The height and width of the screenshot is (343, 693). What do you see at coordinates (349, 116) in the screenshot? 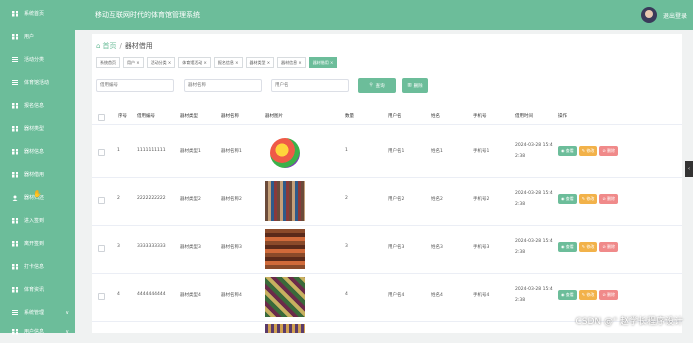
I see `header-quantity: 数量` at bounding box center [349, 116].